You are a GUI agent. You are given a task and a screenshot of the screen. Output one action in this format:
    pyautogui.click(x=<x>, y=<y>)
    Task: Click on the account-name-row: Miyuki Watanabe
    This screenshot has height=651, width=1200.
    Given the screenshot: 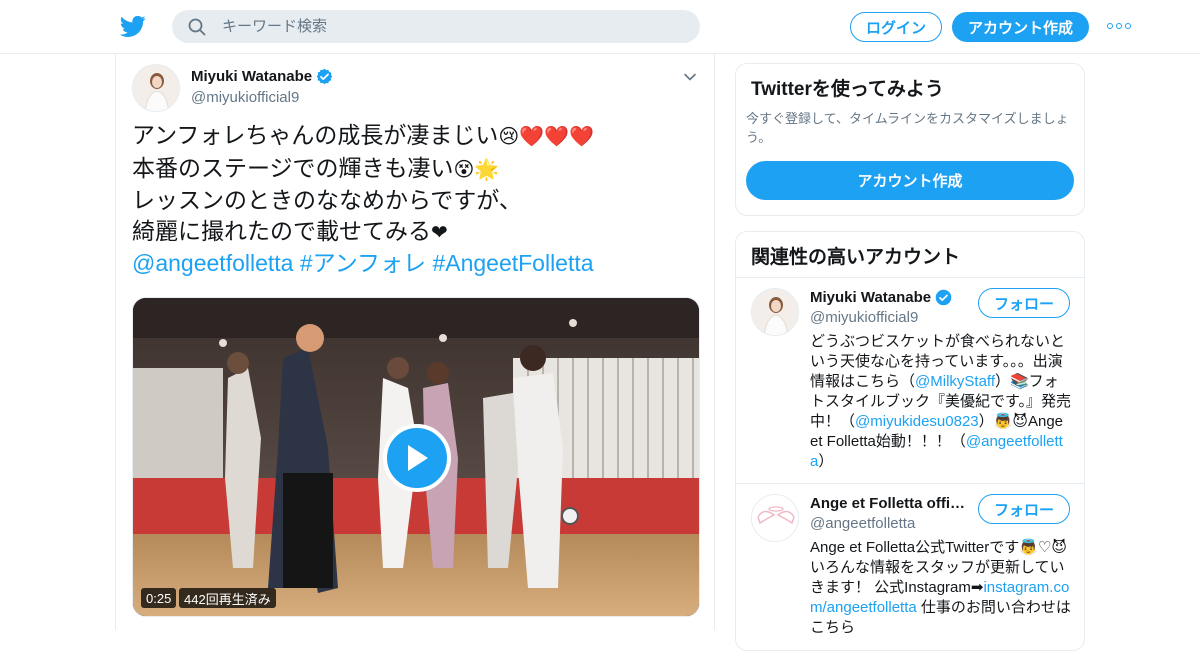 What is the action you would take?
    pyautogui.click(x=881, y=297)
    